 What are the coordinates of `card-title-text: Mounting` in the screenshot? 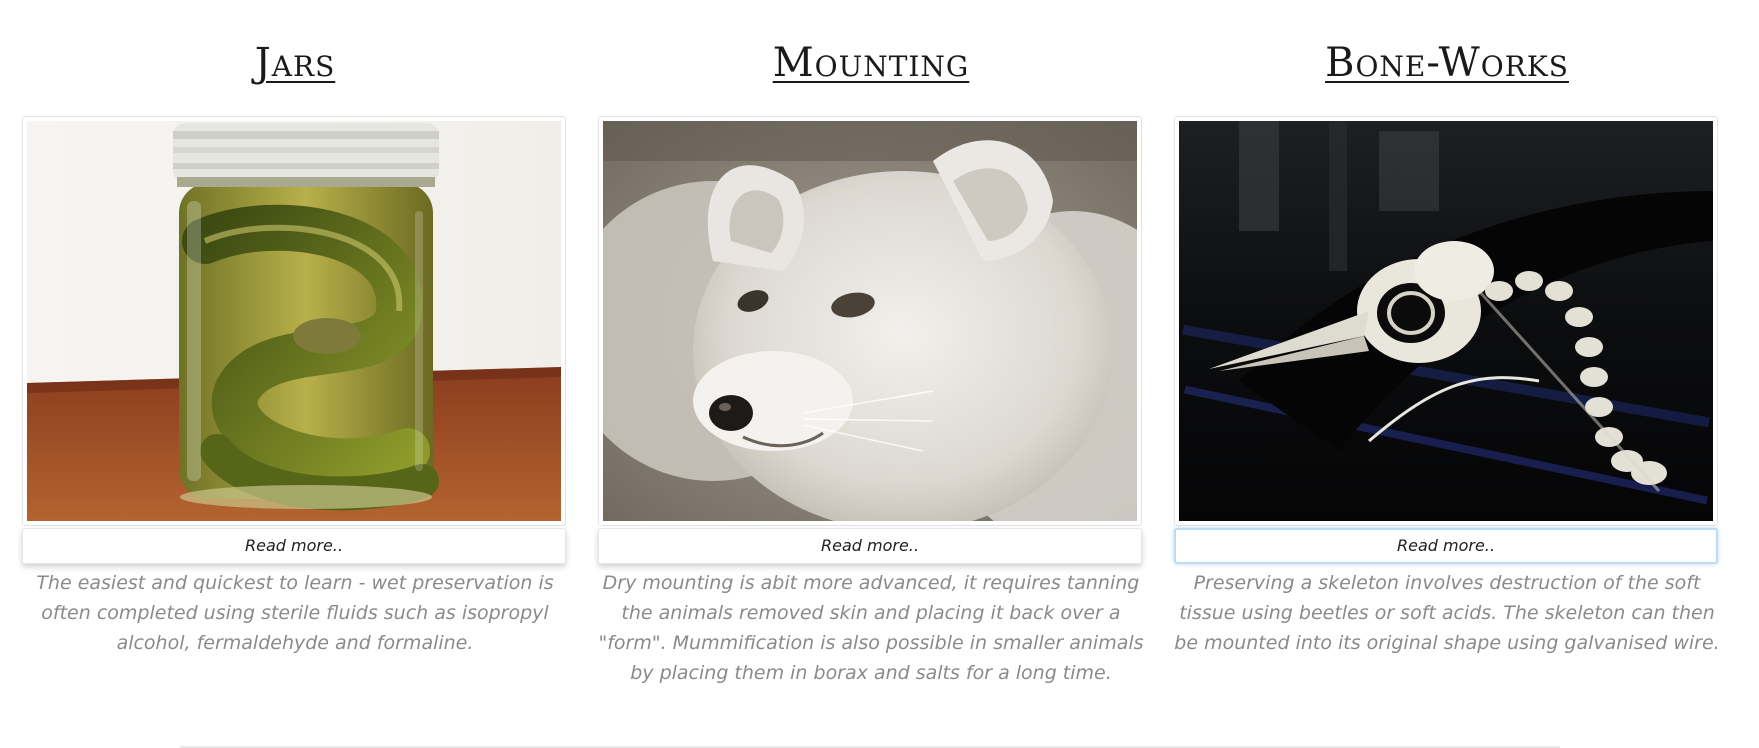 It's located at (871, 63).